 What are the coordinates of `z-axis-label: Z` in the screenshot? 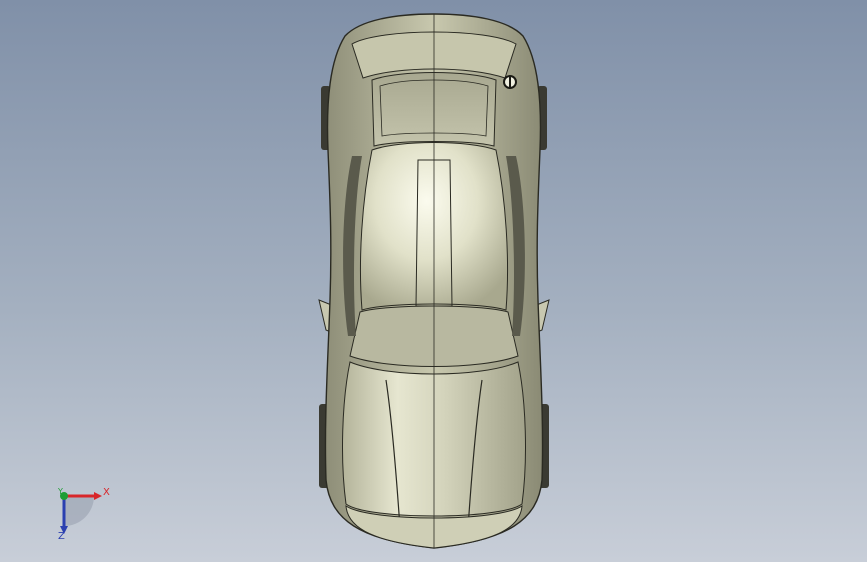 It's located at (61, 536).